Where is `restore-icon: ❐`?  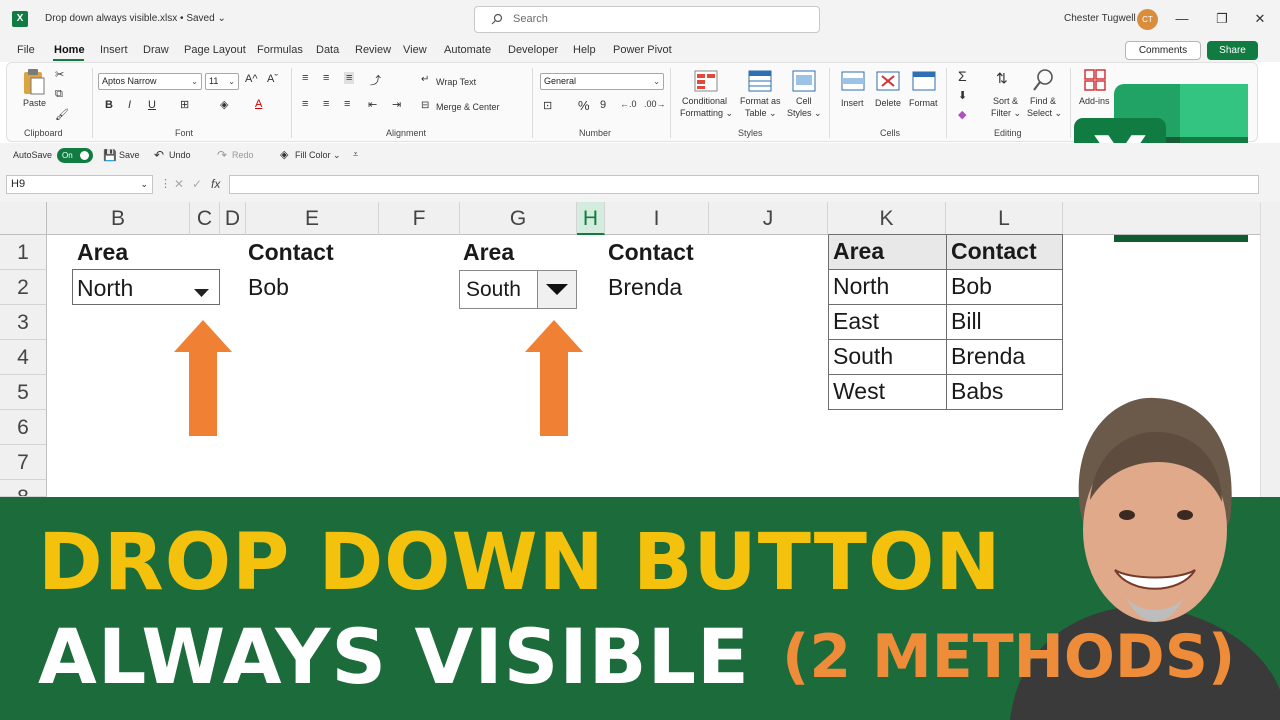 restore-icon: ❐ is located at coordinates (1222, 19).